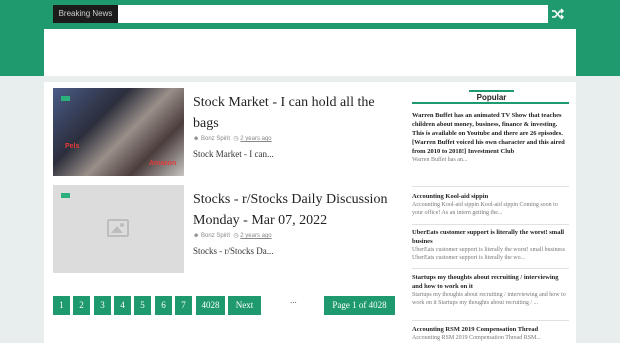 The width and height of the screenshot is (620, 343). What do you see at coordinates (244, 305) in the screenshot?
I see `next-page-button: Next` at bounding box center [244, 305].